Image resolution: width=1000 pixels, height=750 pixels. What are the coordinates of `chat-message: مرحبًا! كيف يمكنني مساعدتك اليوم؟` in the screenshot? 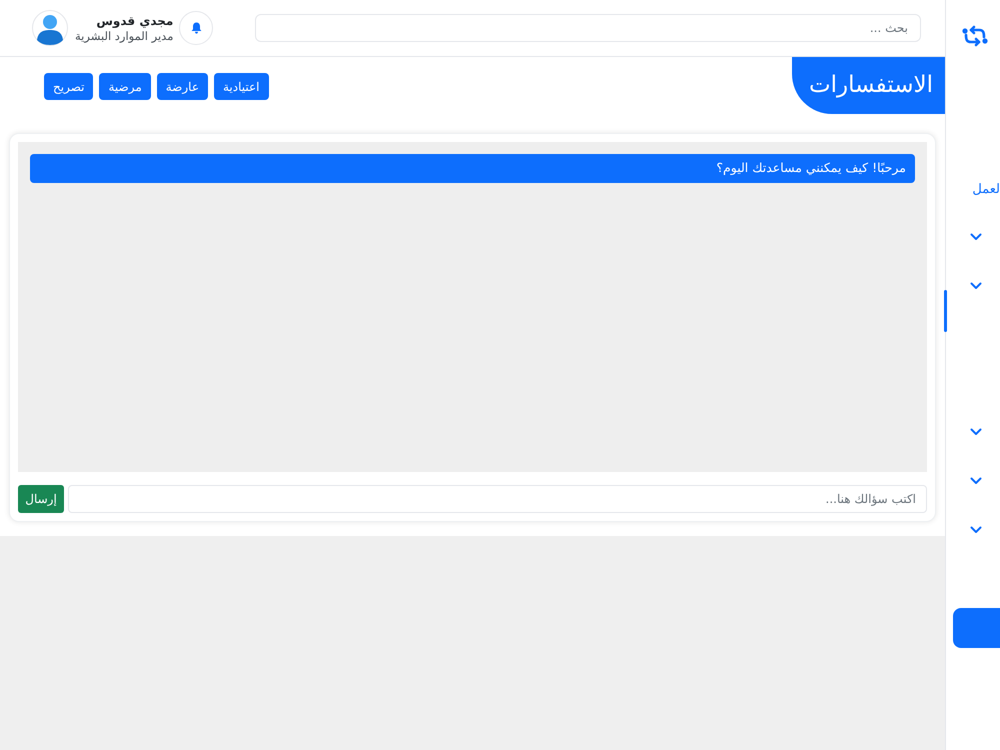 It's located at (472, 168).